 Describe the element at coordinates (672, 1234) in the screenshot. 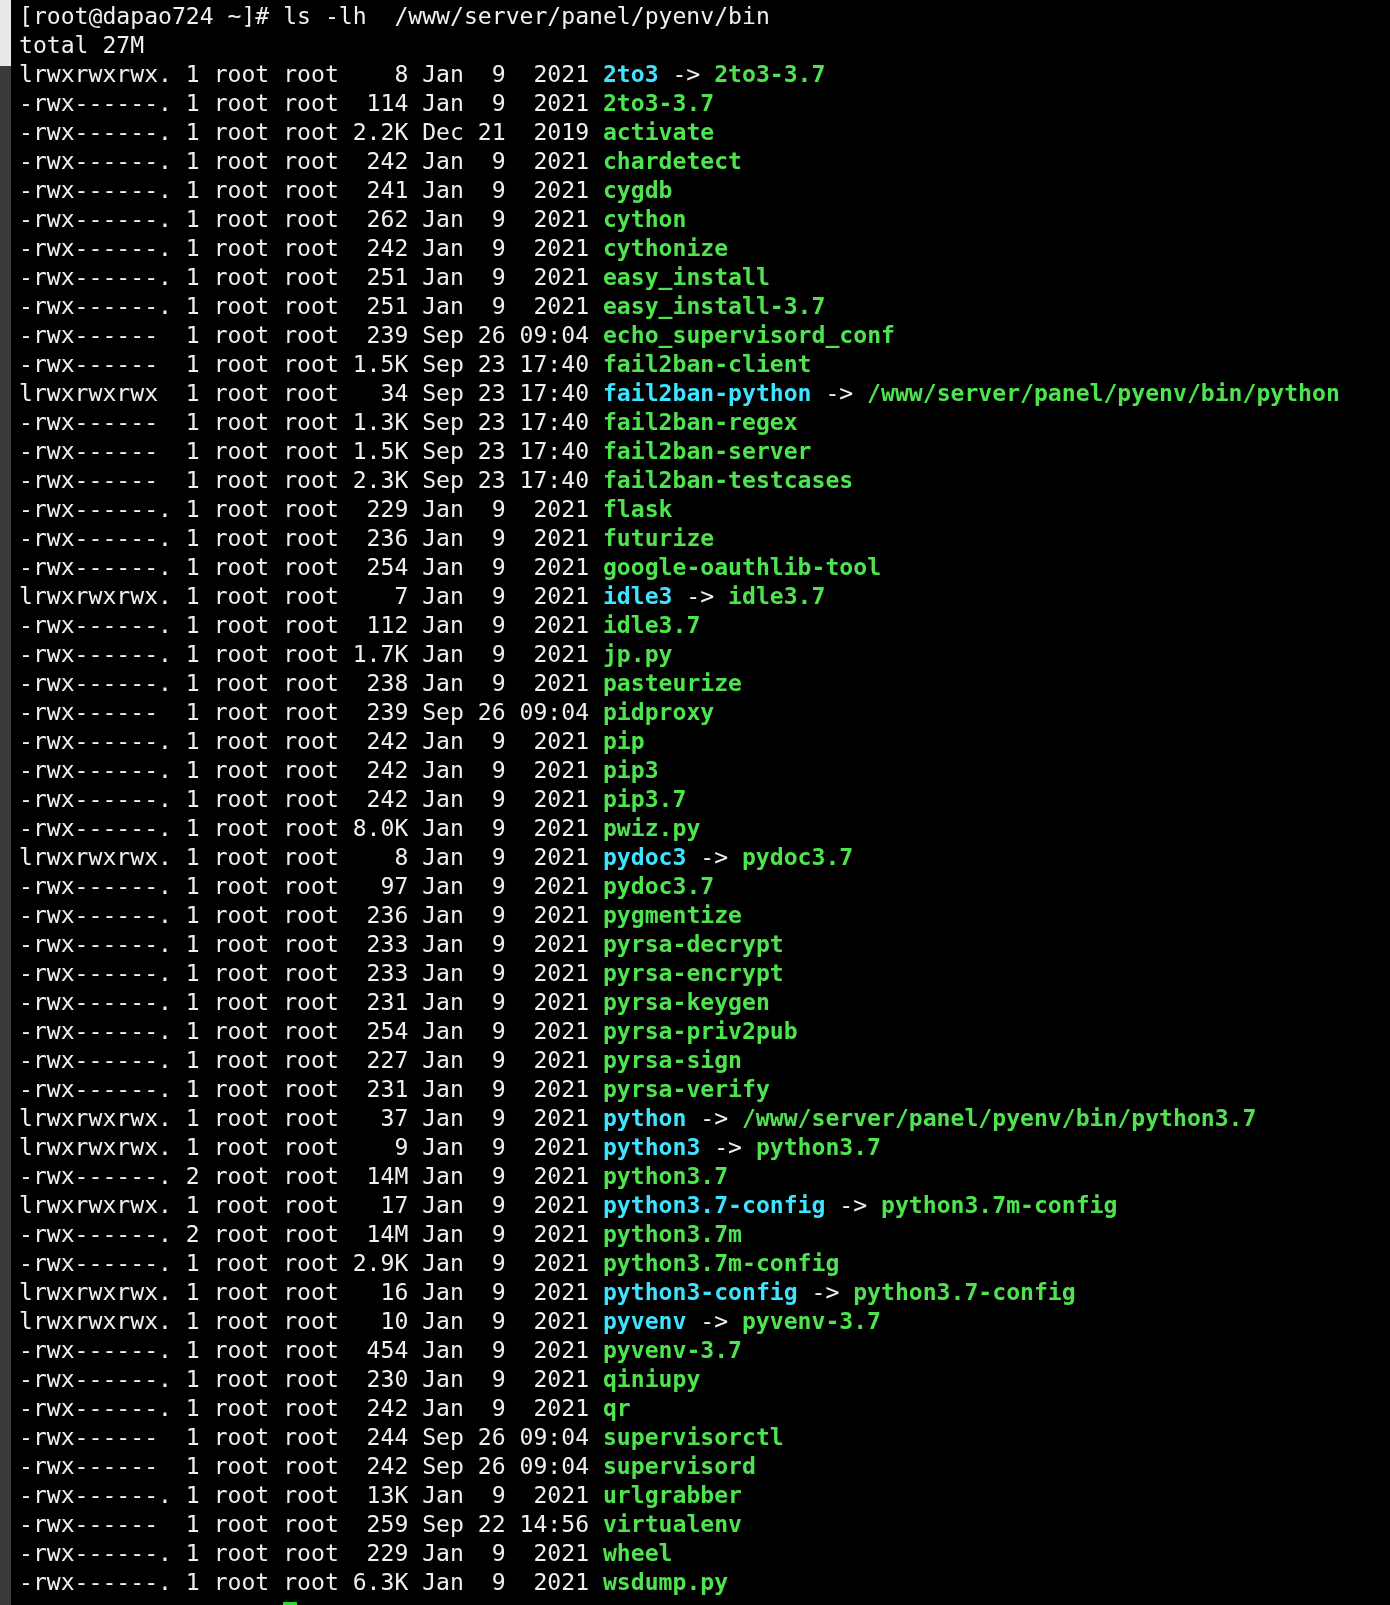

I see `file-name: python3.7m` at that location.